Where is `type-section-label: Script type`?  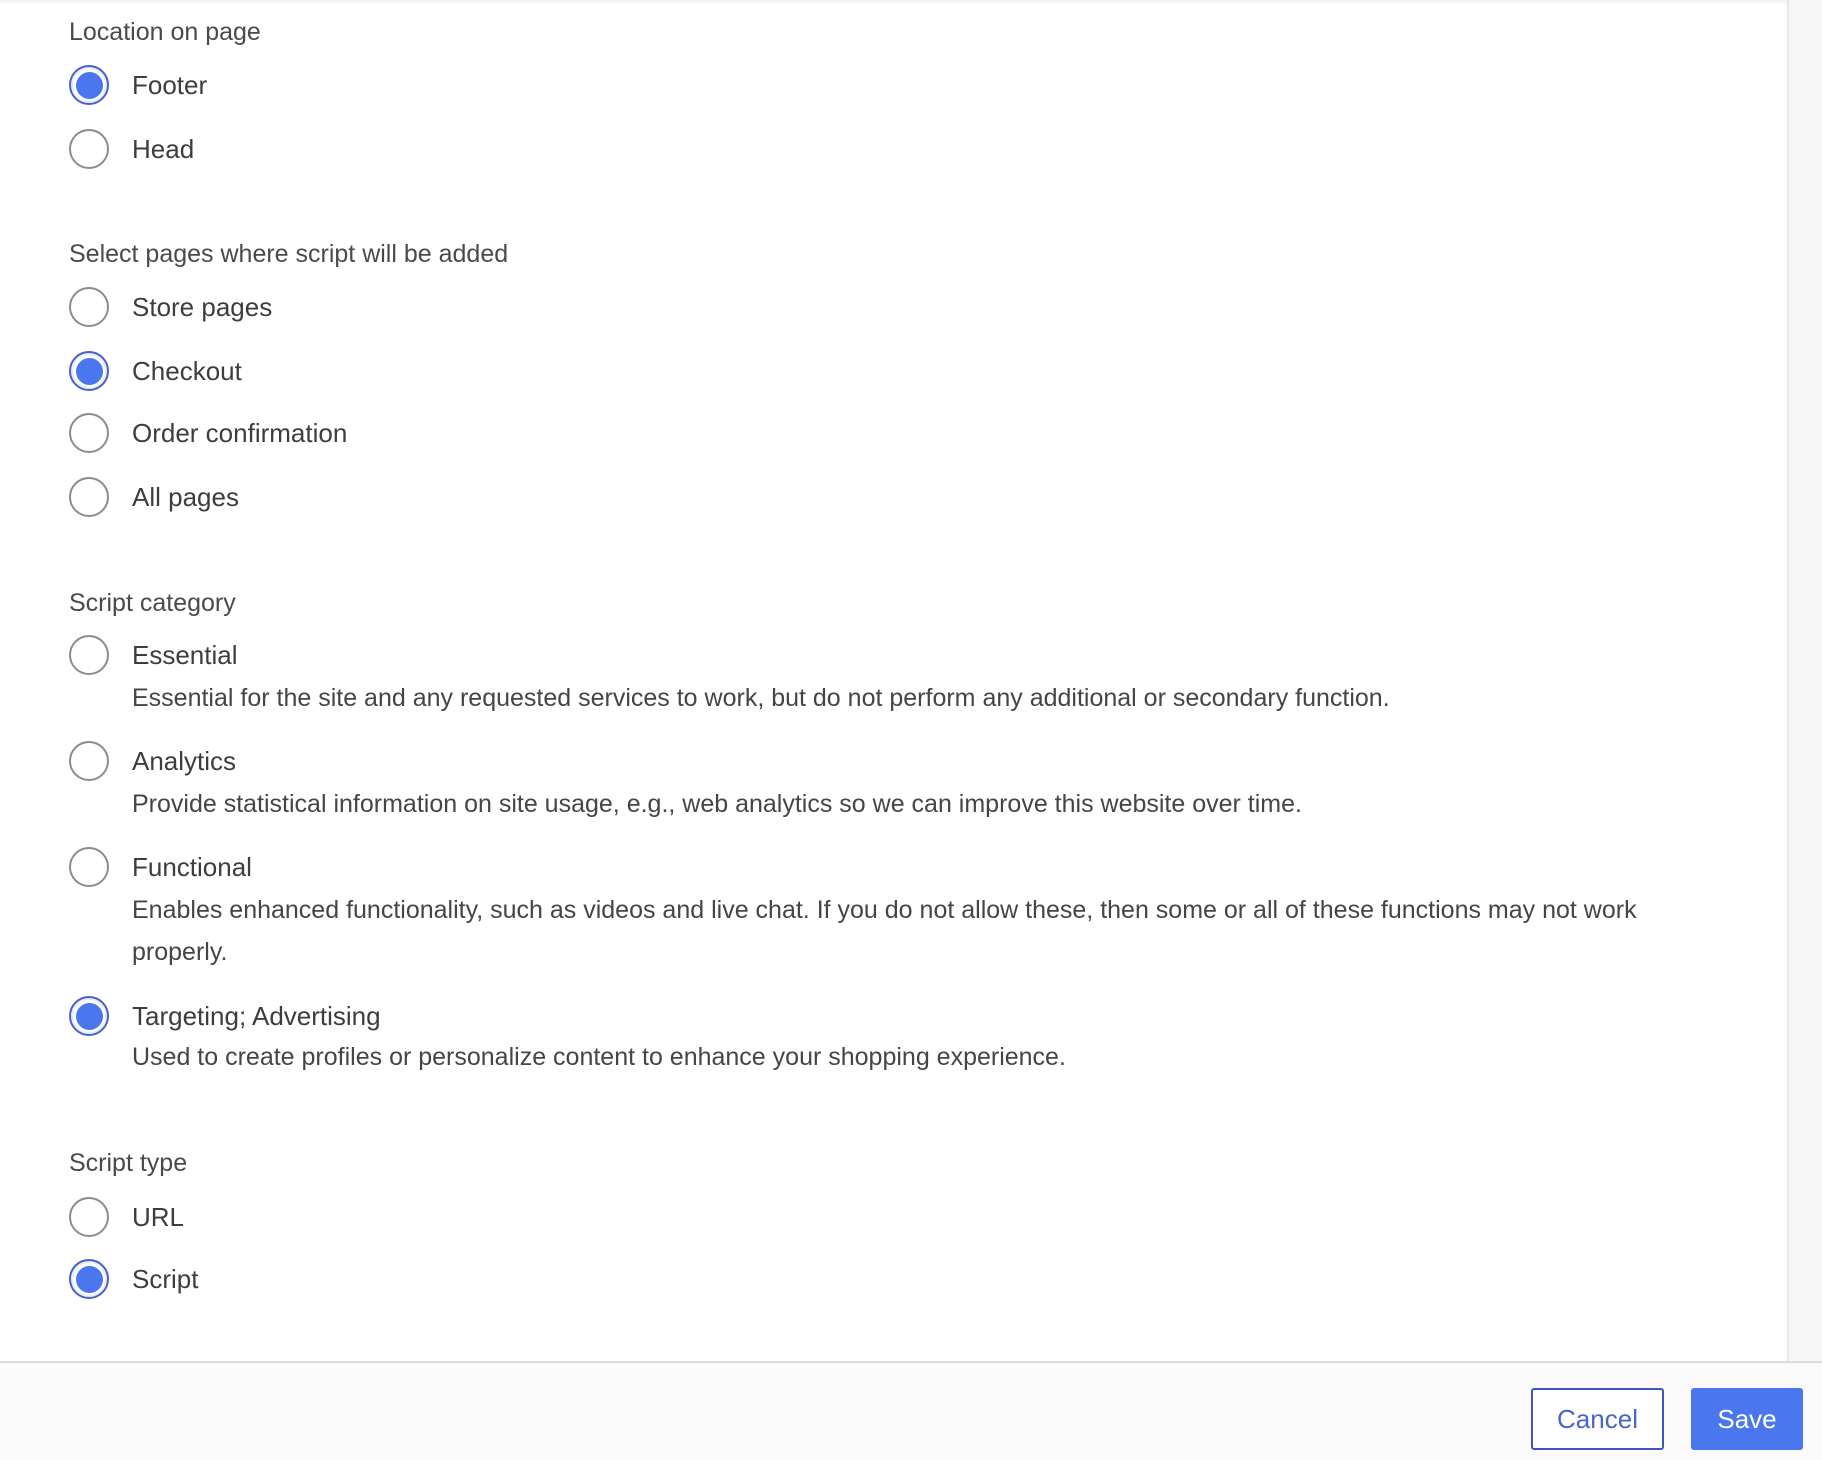 type-section-label: Script type is located at coordinates (128, 1163).